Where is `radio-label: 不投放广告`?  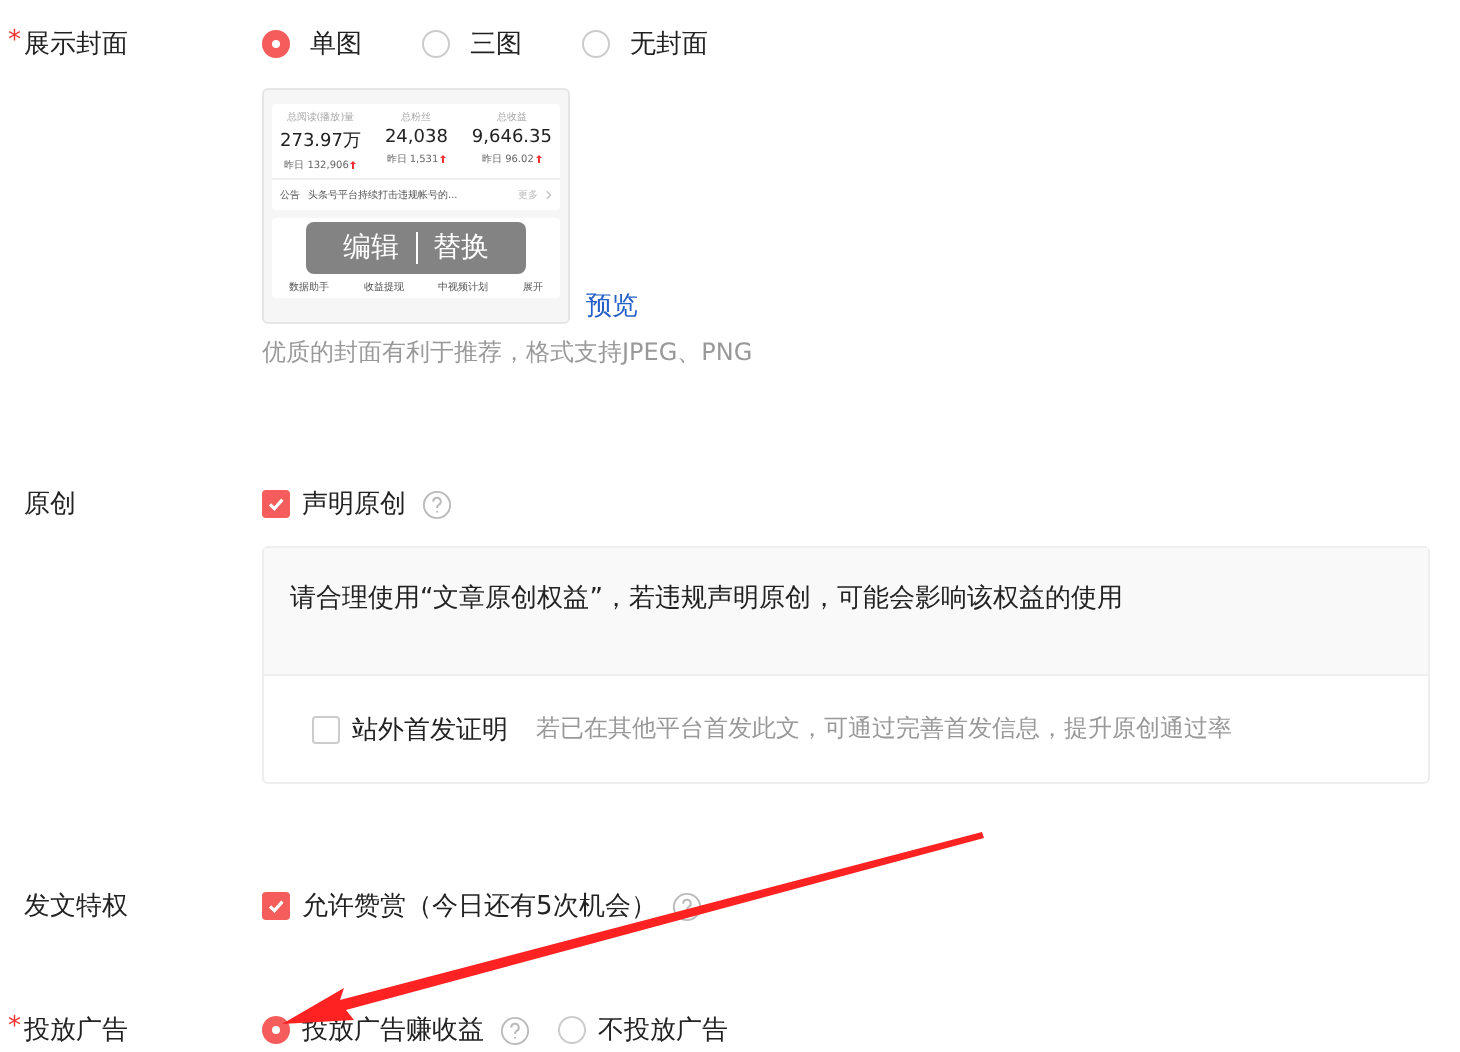 radio-label: 不投放广告 is located at coordinates (663, 1030).